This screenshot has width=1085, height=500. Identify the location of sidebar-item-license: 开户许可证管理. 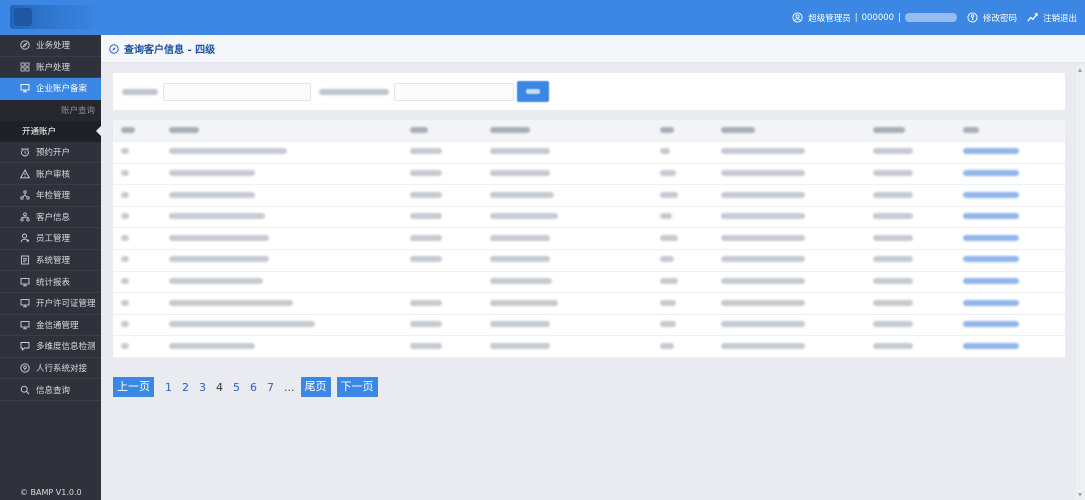
(50, 304).